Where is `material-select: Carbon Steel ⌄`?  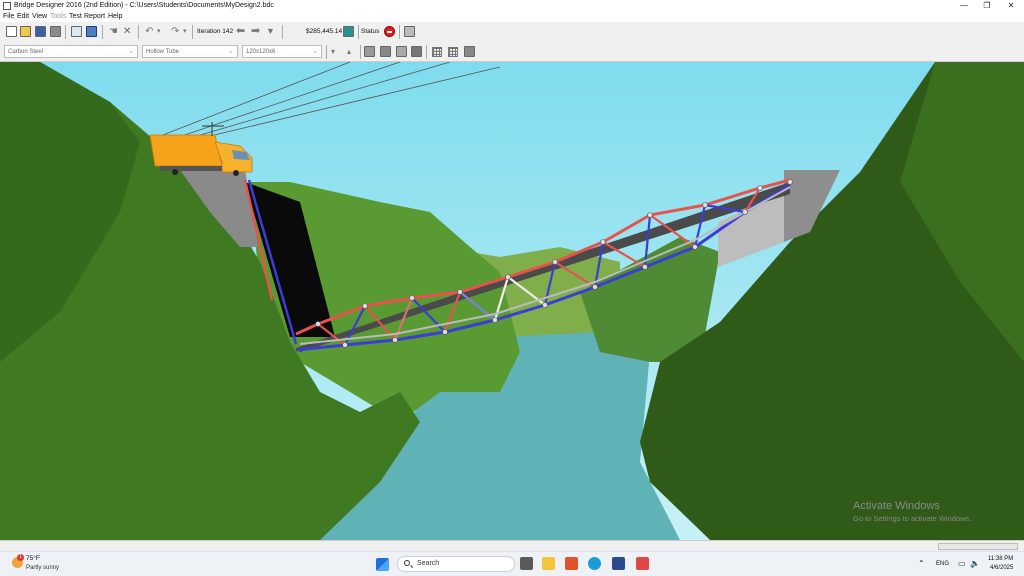
material-select: Carbon Steel ⌄ is located at coordinates (71, 51).